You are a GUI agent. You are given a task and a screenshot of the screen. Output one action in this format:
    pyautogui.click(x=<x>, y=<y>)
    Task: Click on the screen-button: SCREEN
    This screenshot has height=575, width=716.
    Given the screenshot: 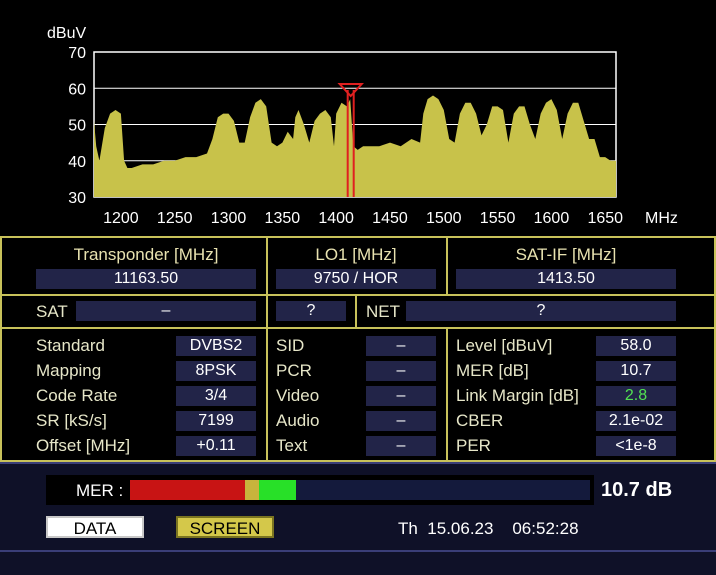 What is the action you would take?
    pyautogui.click(x=225, y=527)
    